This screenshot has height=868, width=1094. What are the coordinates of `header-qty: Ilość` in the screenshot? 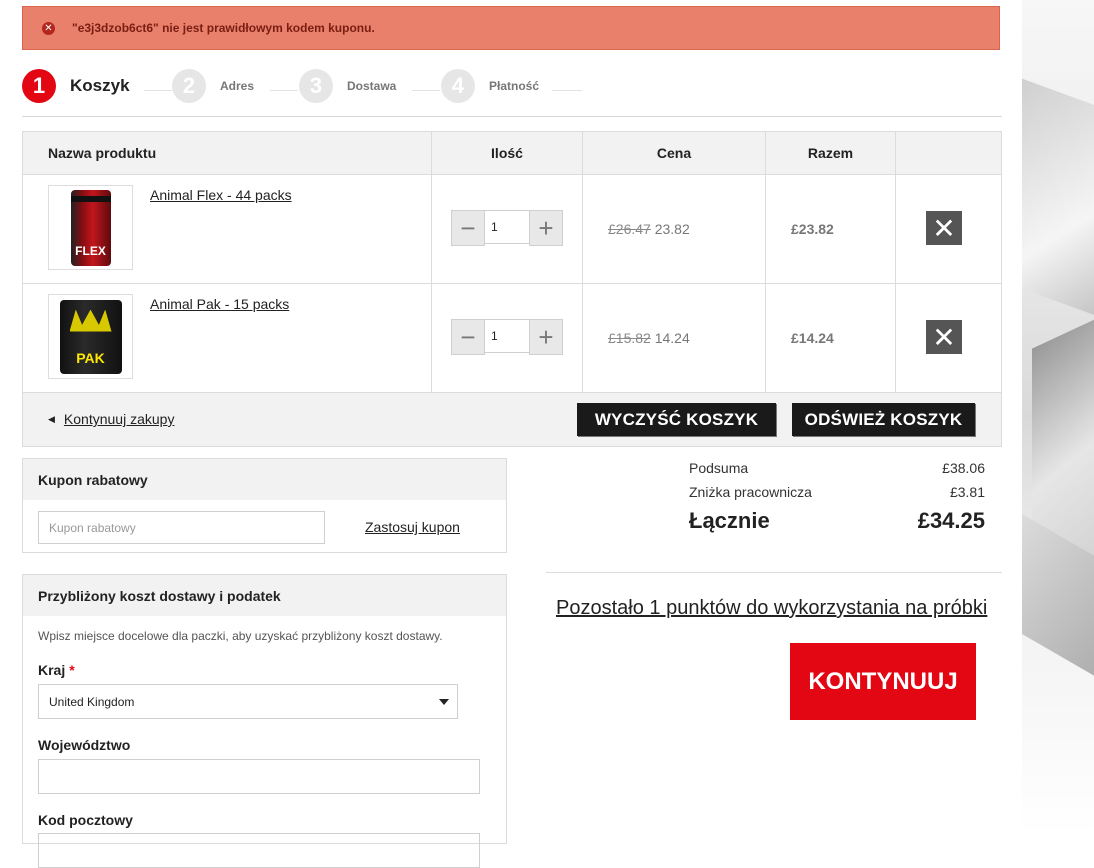 It's located at (507, 153).